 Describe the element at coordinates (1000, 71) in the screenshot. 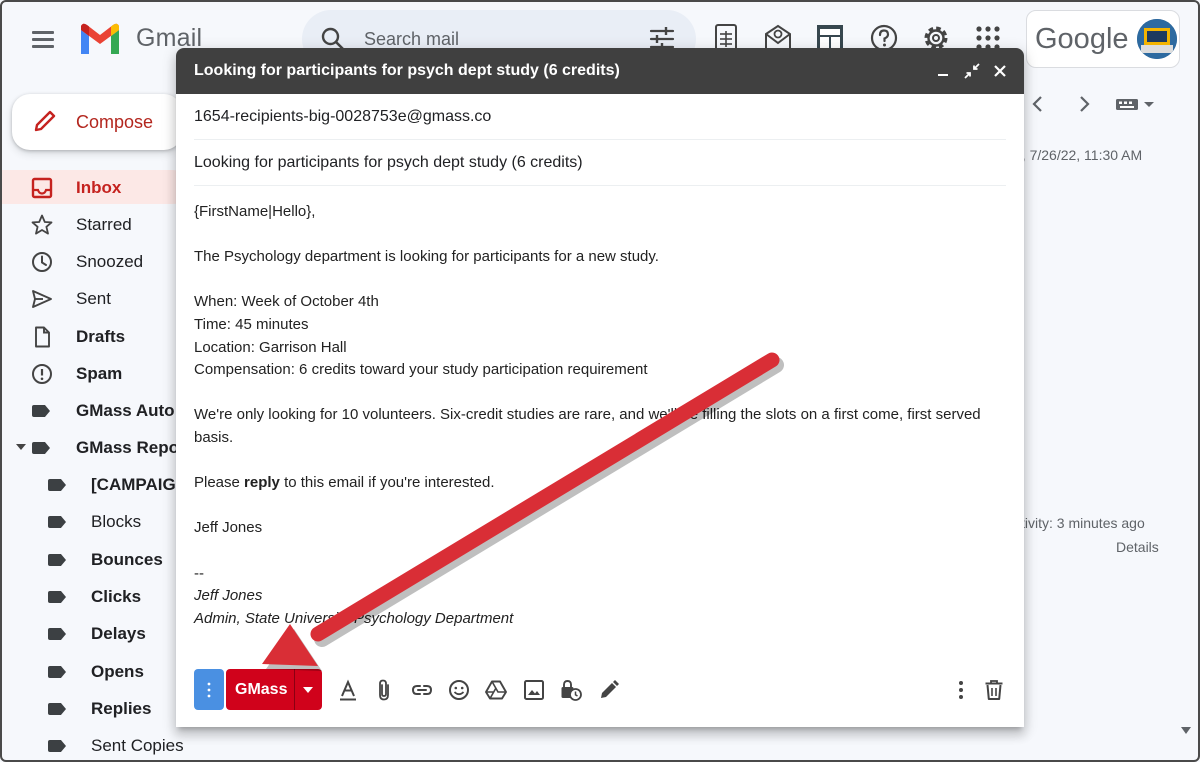

I see `close-icon` at that location.